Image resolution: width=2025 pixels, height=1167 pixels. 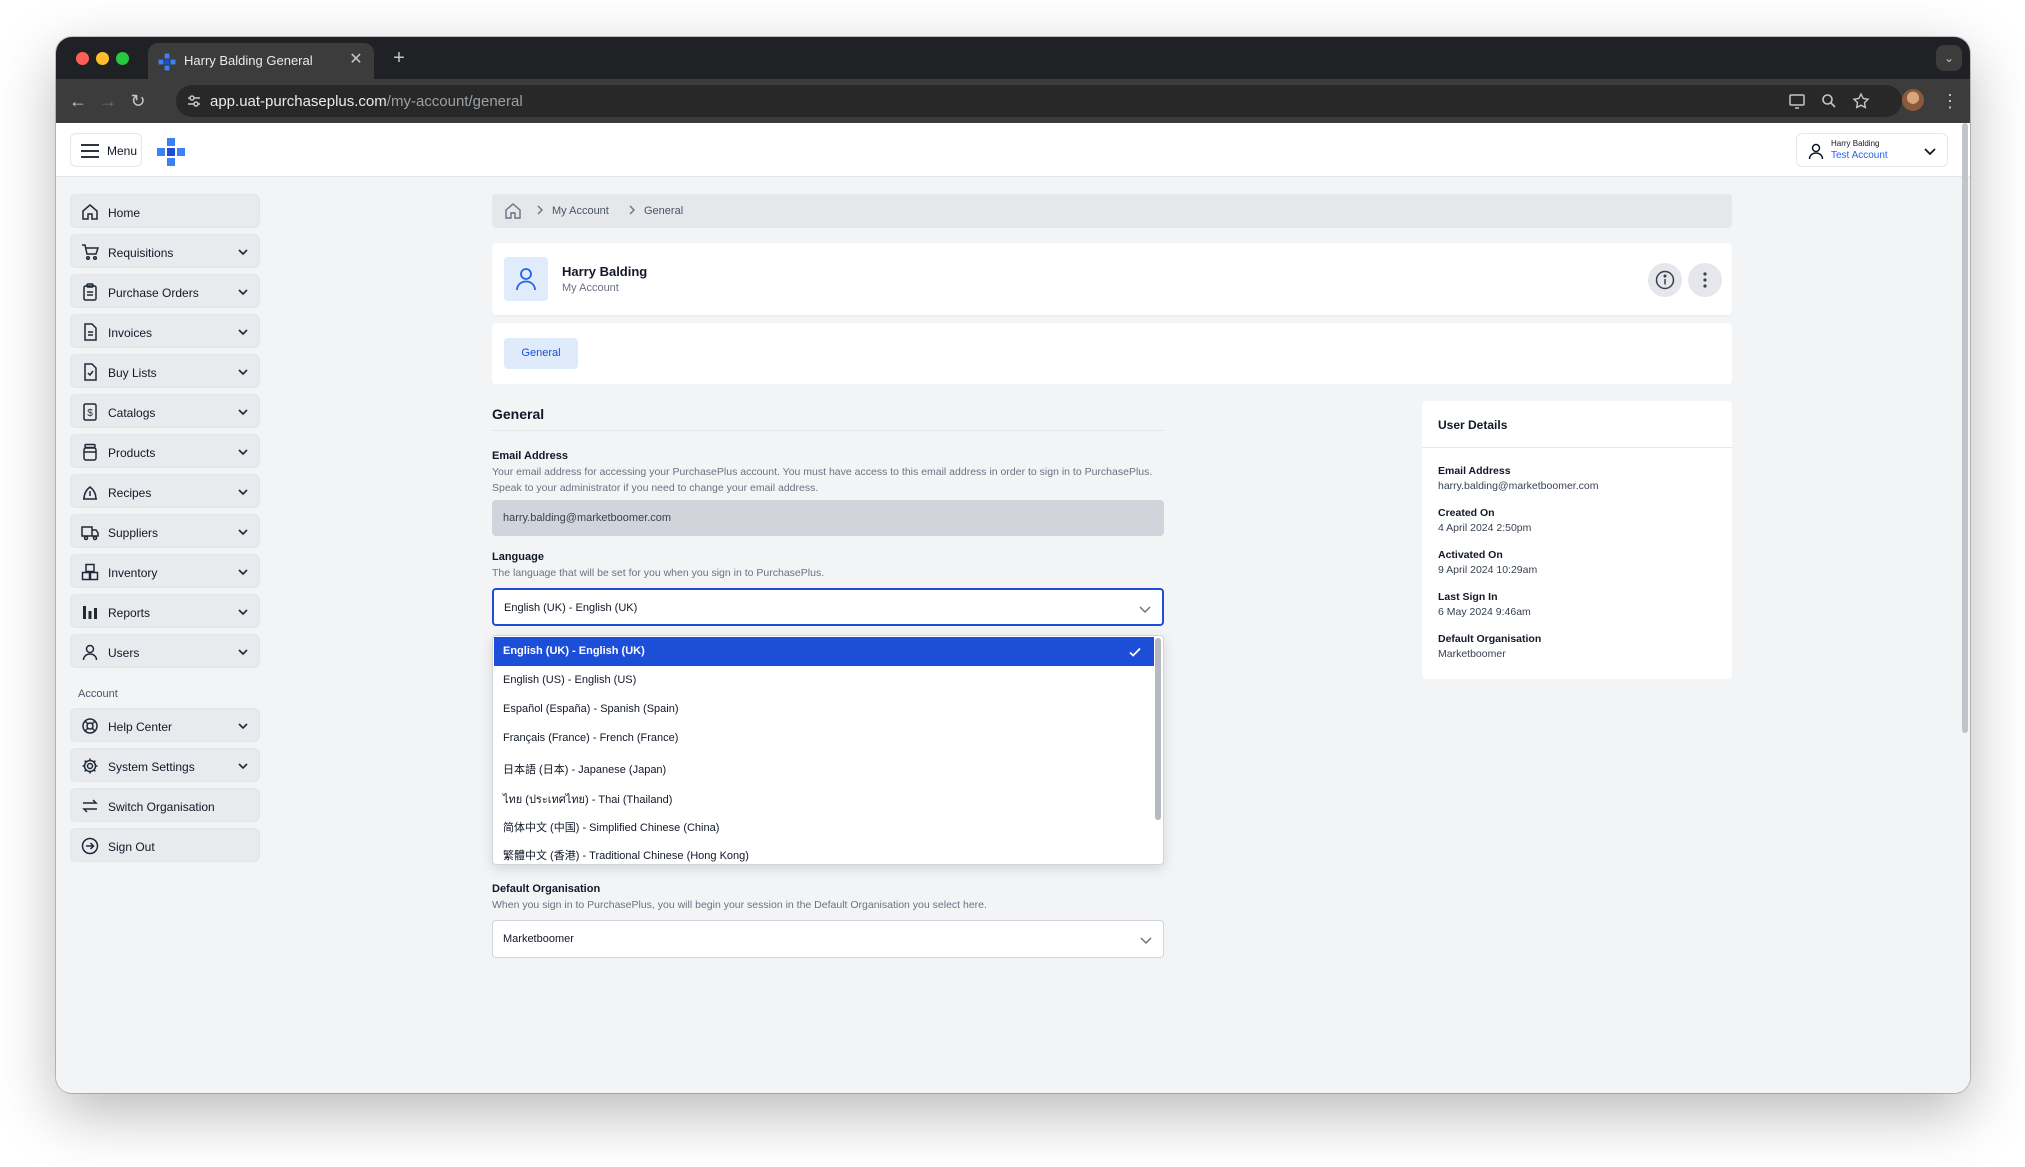 What do you see at coordinates (591, 709) in the screenshot?
I see `language-option-label: Español (España) - Spanish (Spain)` at bounding box center [591, 709].